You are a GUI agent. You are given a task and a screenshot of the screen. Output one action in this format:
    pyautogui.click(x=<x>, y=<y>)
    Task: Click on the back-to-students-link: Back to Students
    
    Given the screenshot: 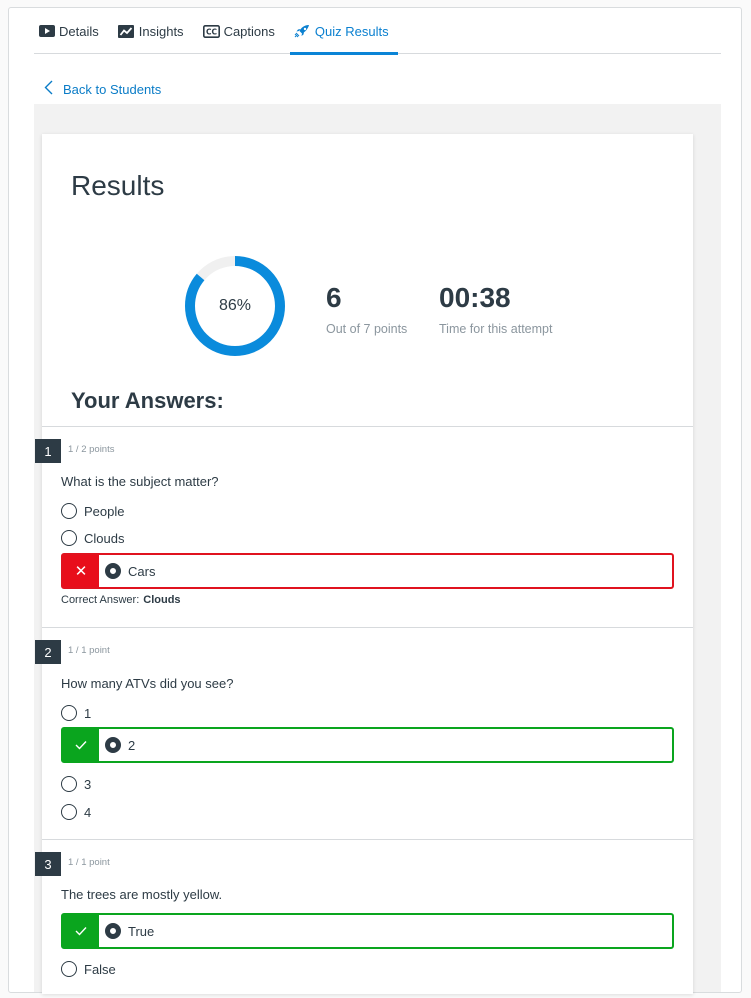 What is the action you would take?
    pyautogui.click(x=102, y=89)
    